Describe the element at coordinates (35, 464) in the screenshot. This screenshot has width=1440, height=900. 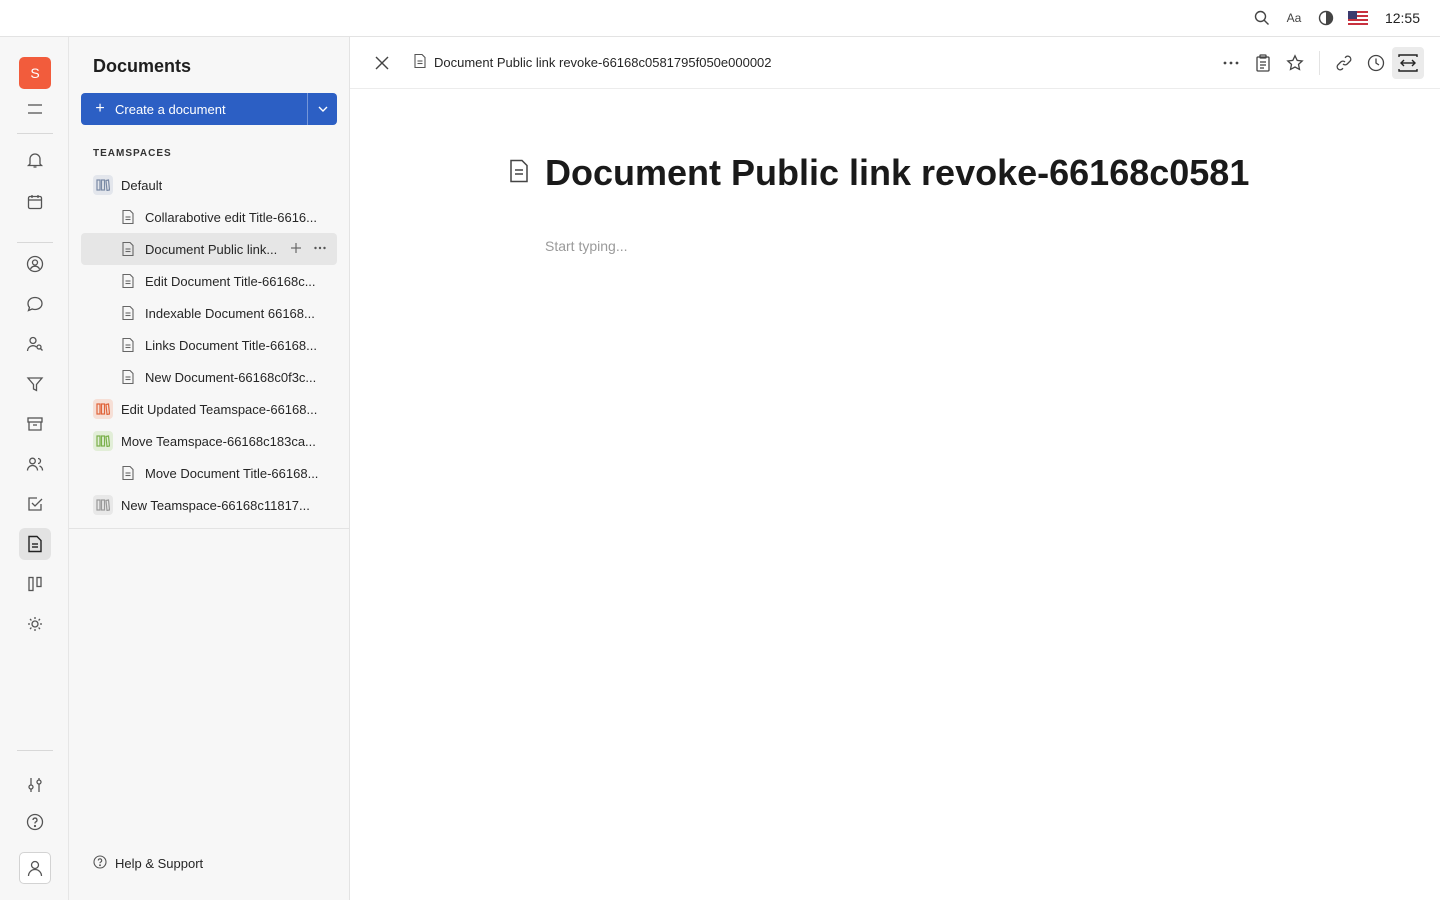
I see `team-icon` at that location.